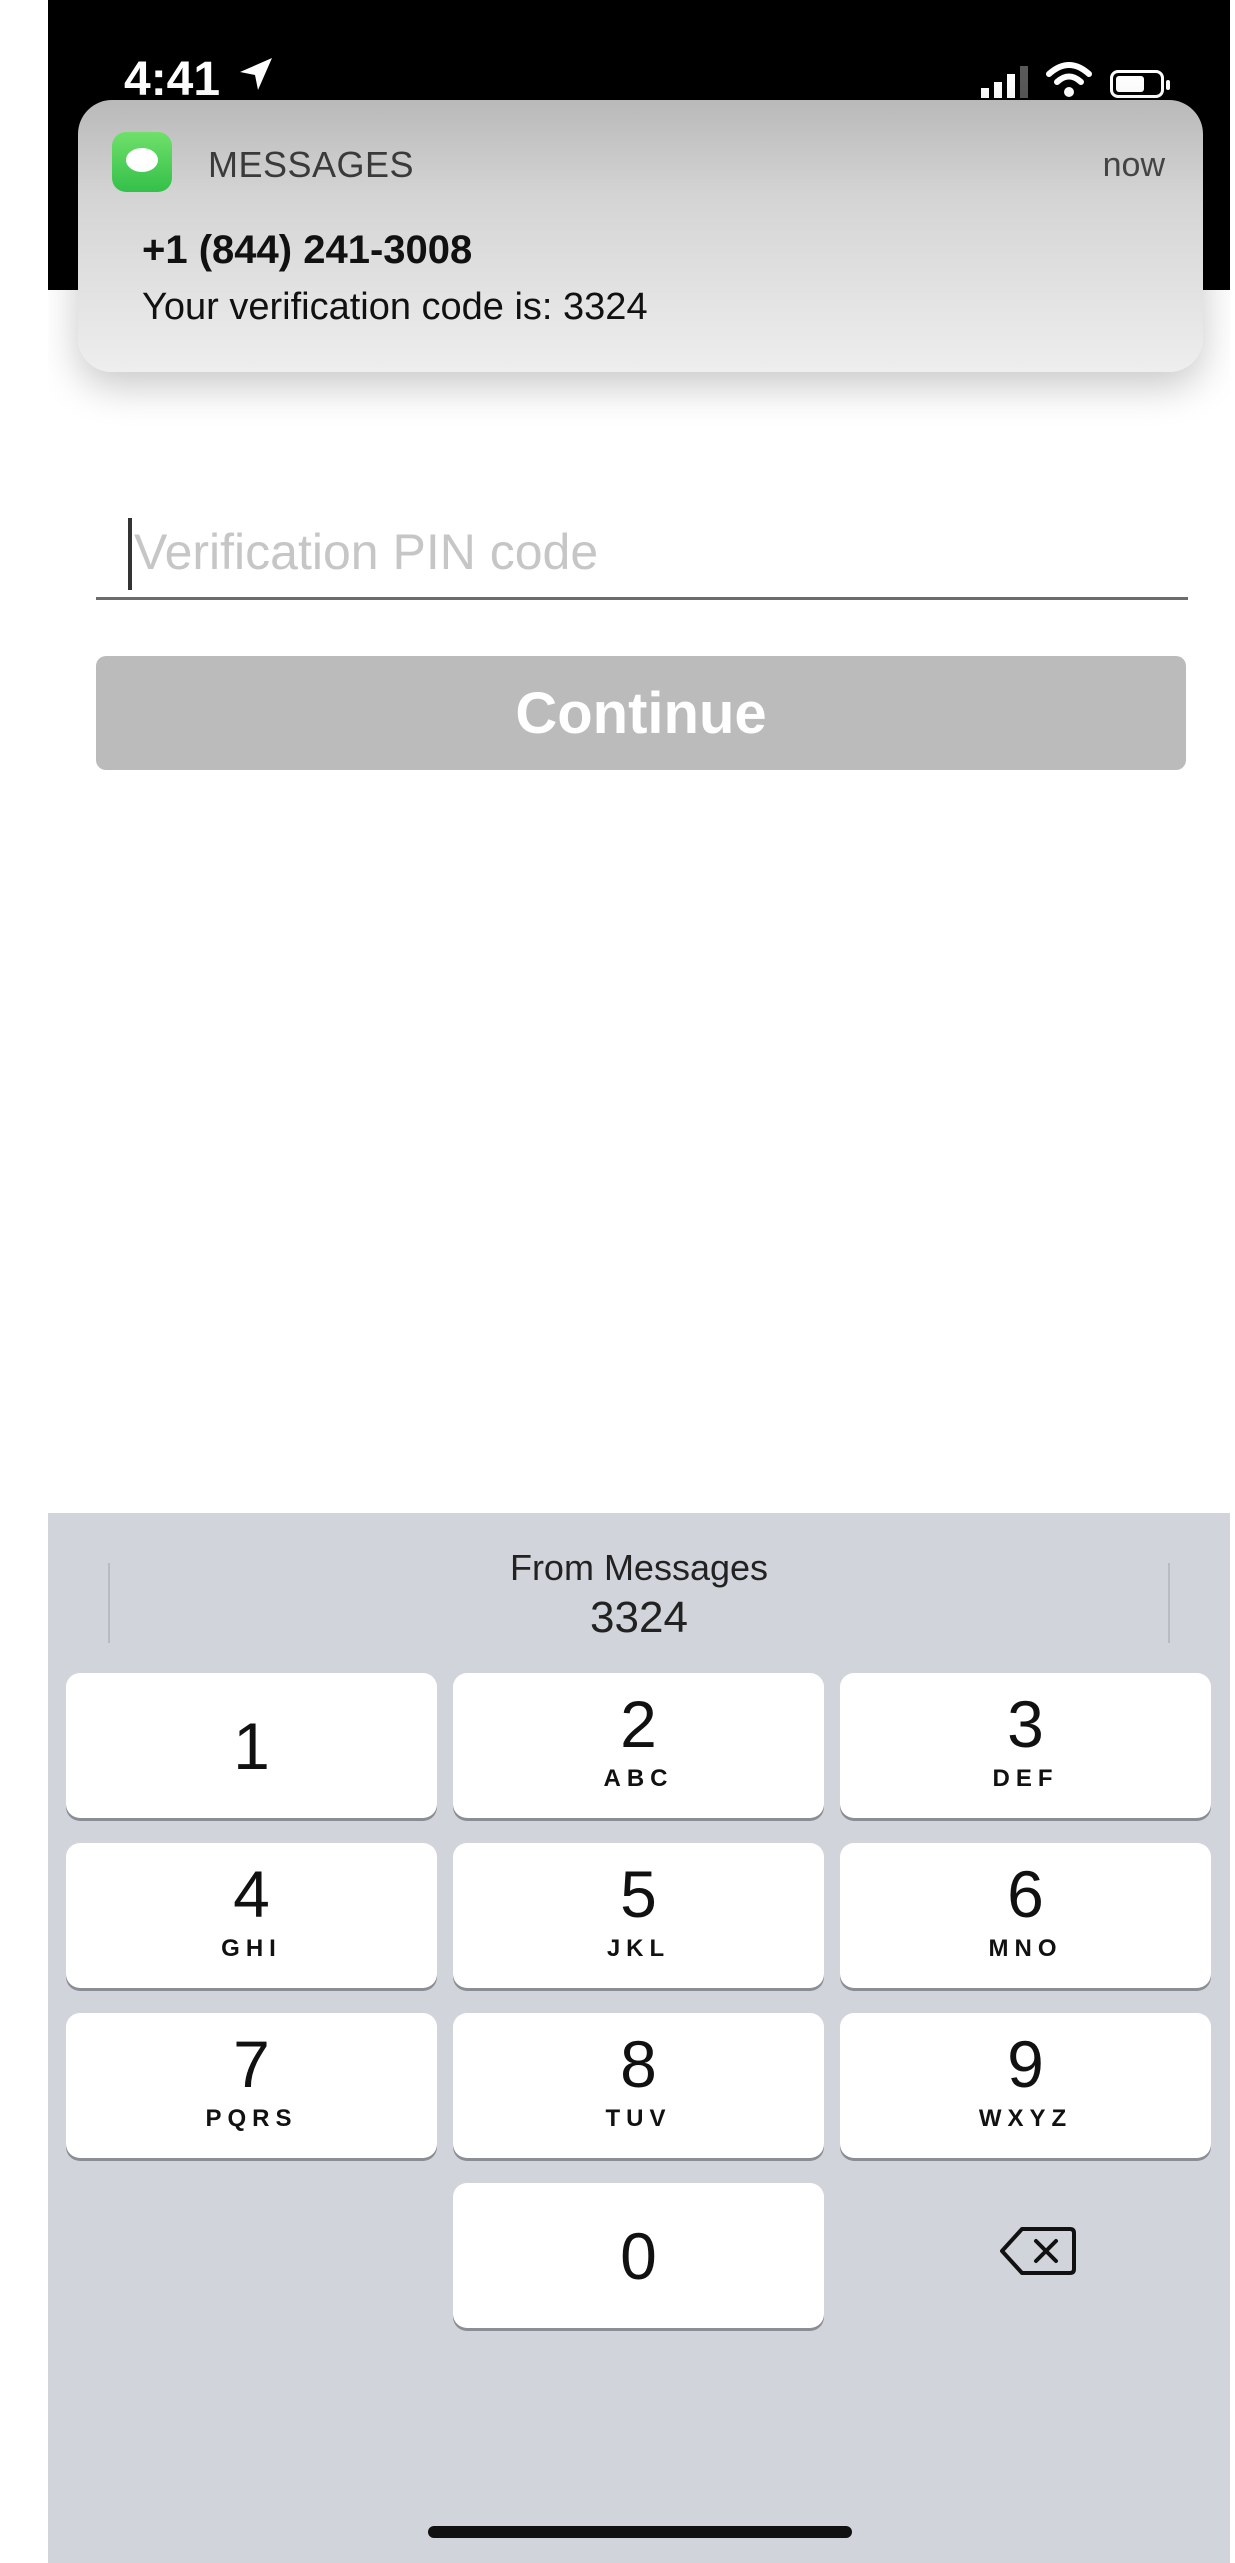 This screenshot has height=2563, width=1235. Describe the element at coordinates (395, 307) in the screenshot. I see `notification-body: Your verification code is: 3324` at that location.